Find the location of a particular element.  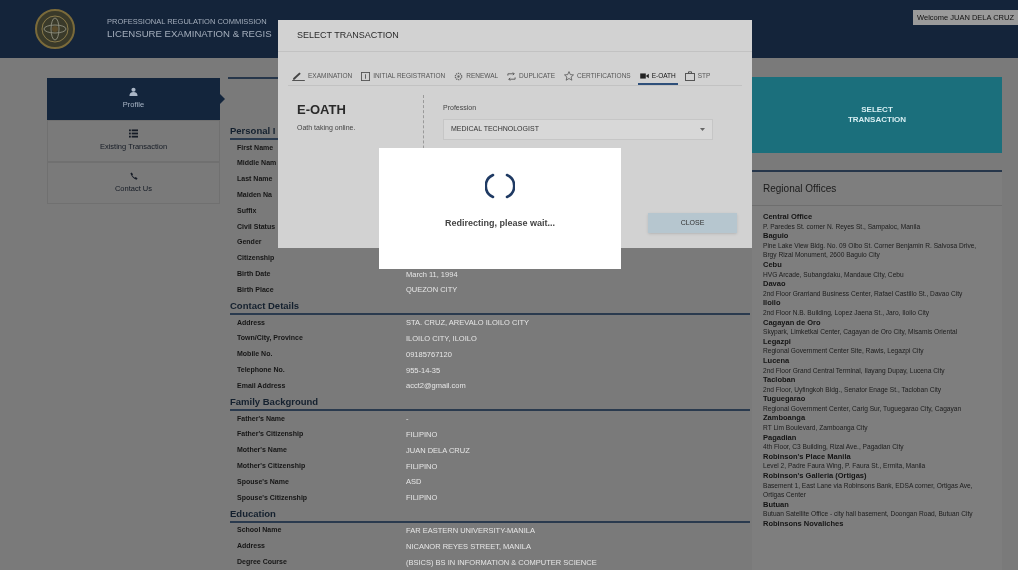

caret-icon is located at coordinates (702, 129).